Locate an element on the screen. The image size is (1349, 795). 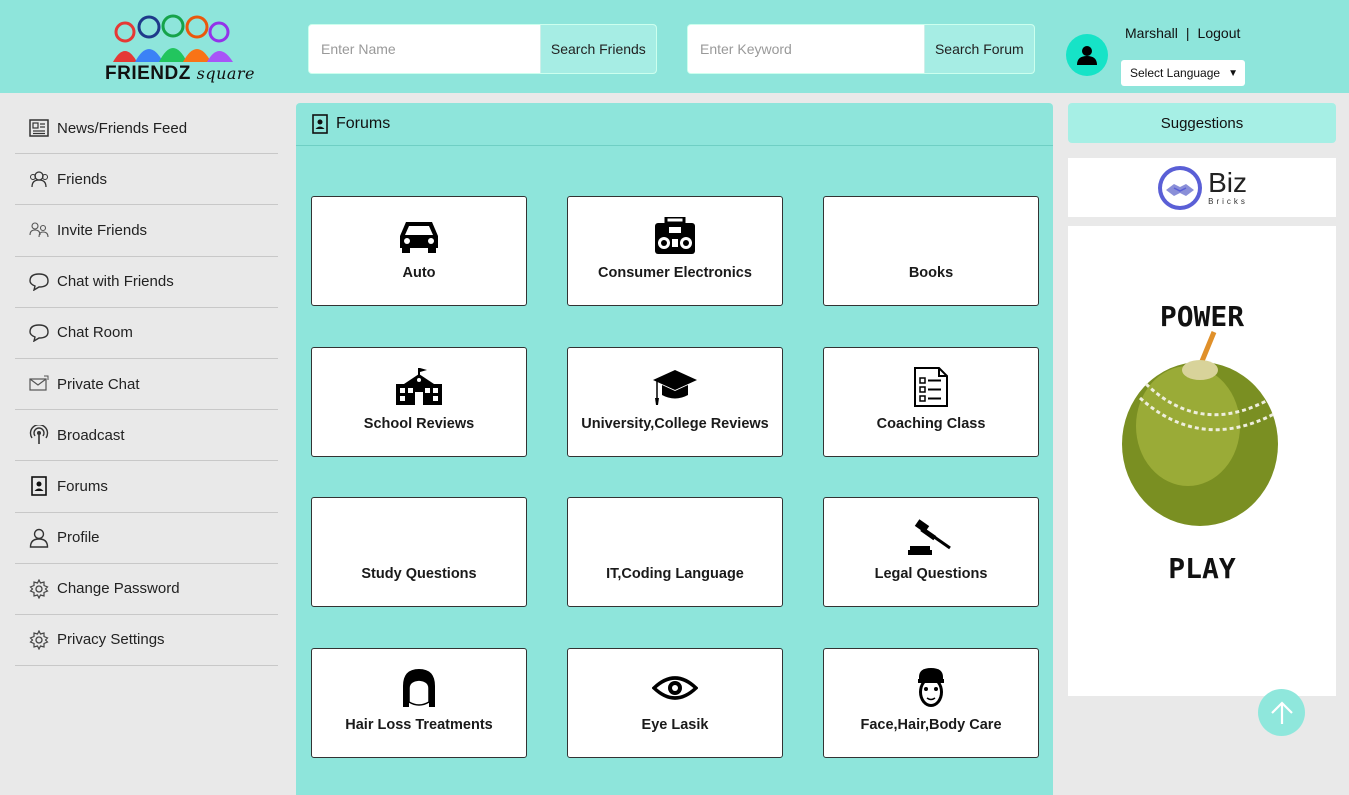
search-forum-group: Search Forum is located at coordinates (861, 49).